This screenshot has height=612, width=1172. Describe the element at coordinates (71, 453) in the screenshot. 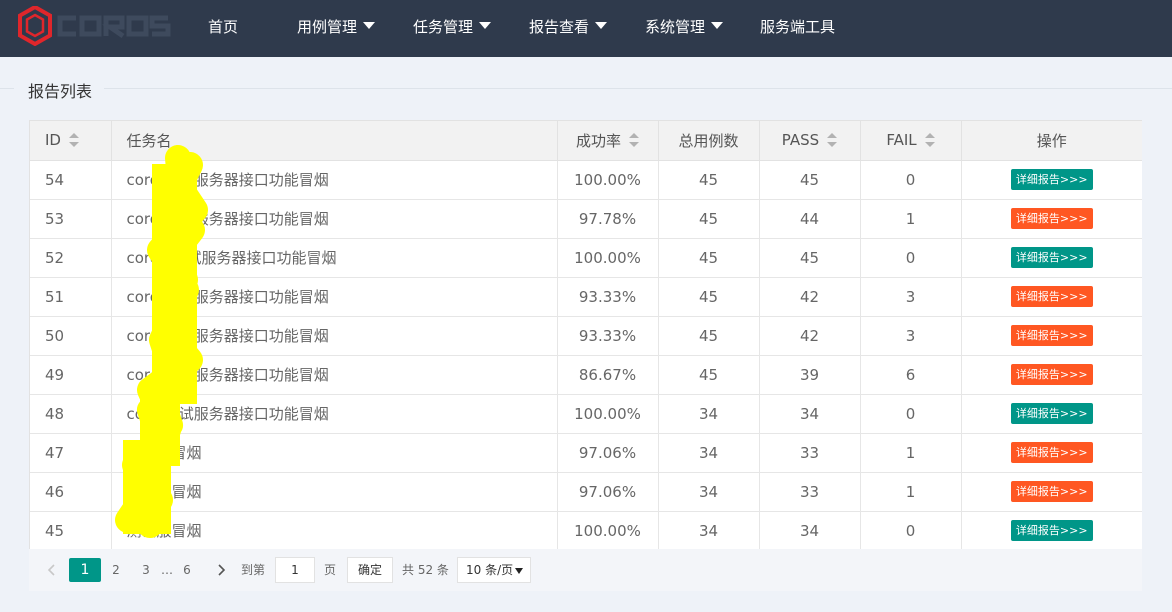

I see `cell-id: 47` at that location.